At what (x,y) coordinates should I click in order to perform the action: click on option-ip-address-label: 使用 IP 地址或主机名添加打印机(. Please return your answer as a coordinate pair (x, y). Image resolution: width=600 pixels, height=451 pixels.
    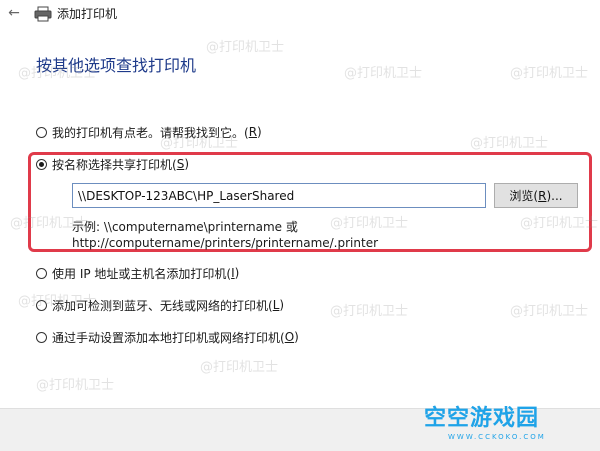
    Looking at the image, I should click on (142, 273).